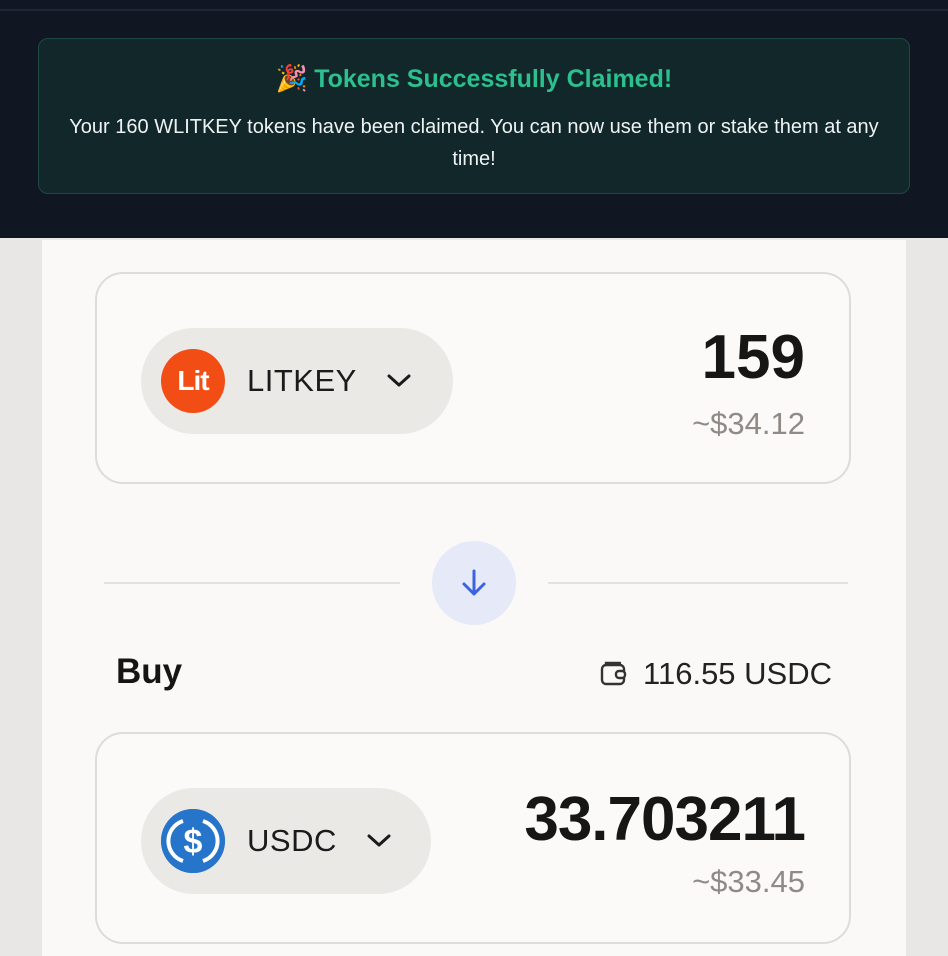 The width and height of the screenshot is (948, 956). What do you see at coordinates (748, 423) in the screenshot?
I see `sell-fiat-value: ~$34.12` at bounding box center [748, 423].